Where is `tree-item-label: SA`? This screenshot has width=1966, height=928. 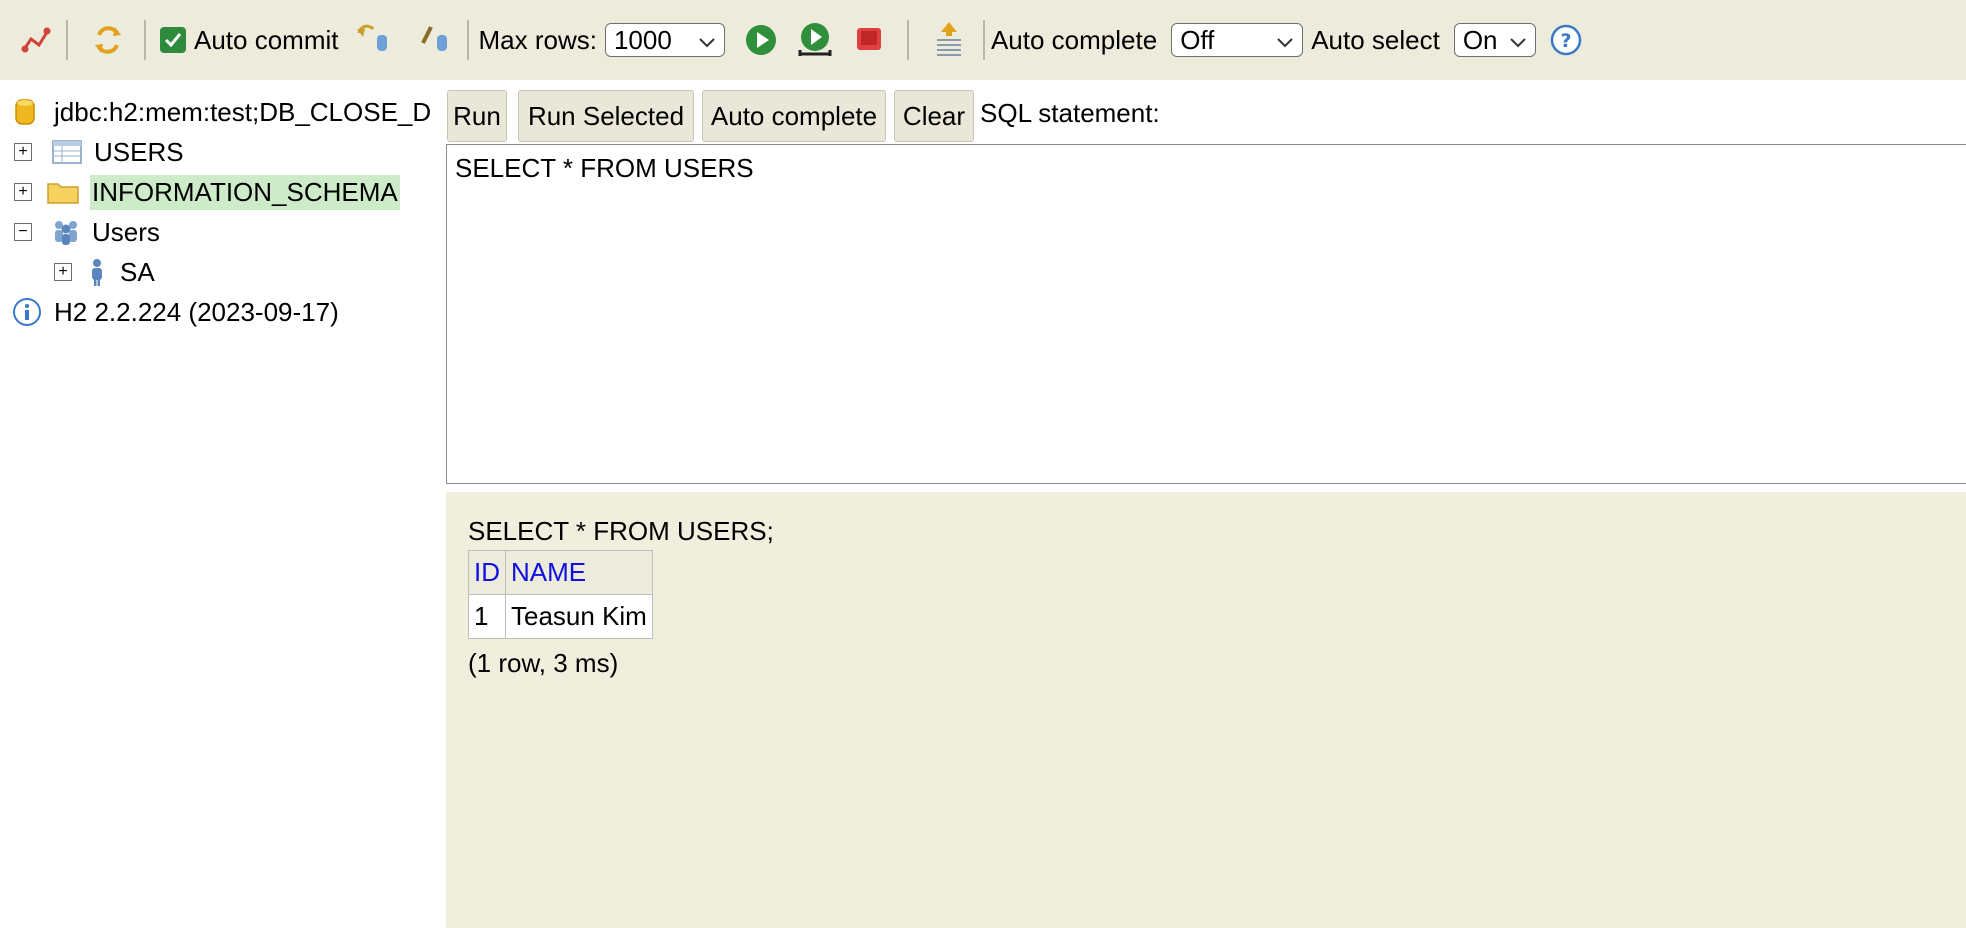 tree-item-label: SA is located at coordinates (137, 271).